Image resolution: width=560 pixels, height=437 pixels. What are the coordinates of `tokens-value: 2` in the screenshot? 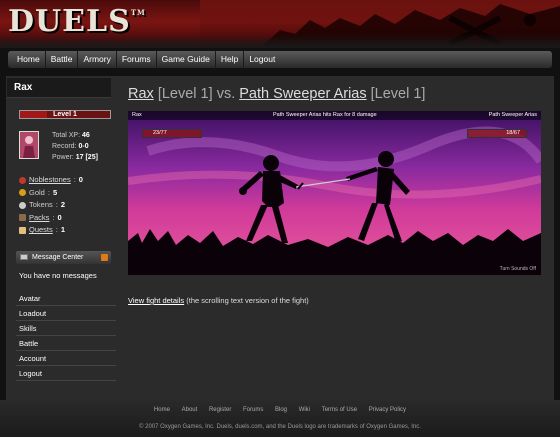 It's located at (63, 204).